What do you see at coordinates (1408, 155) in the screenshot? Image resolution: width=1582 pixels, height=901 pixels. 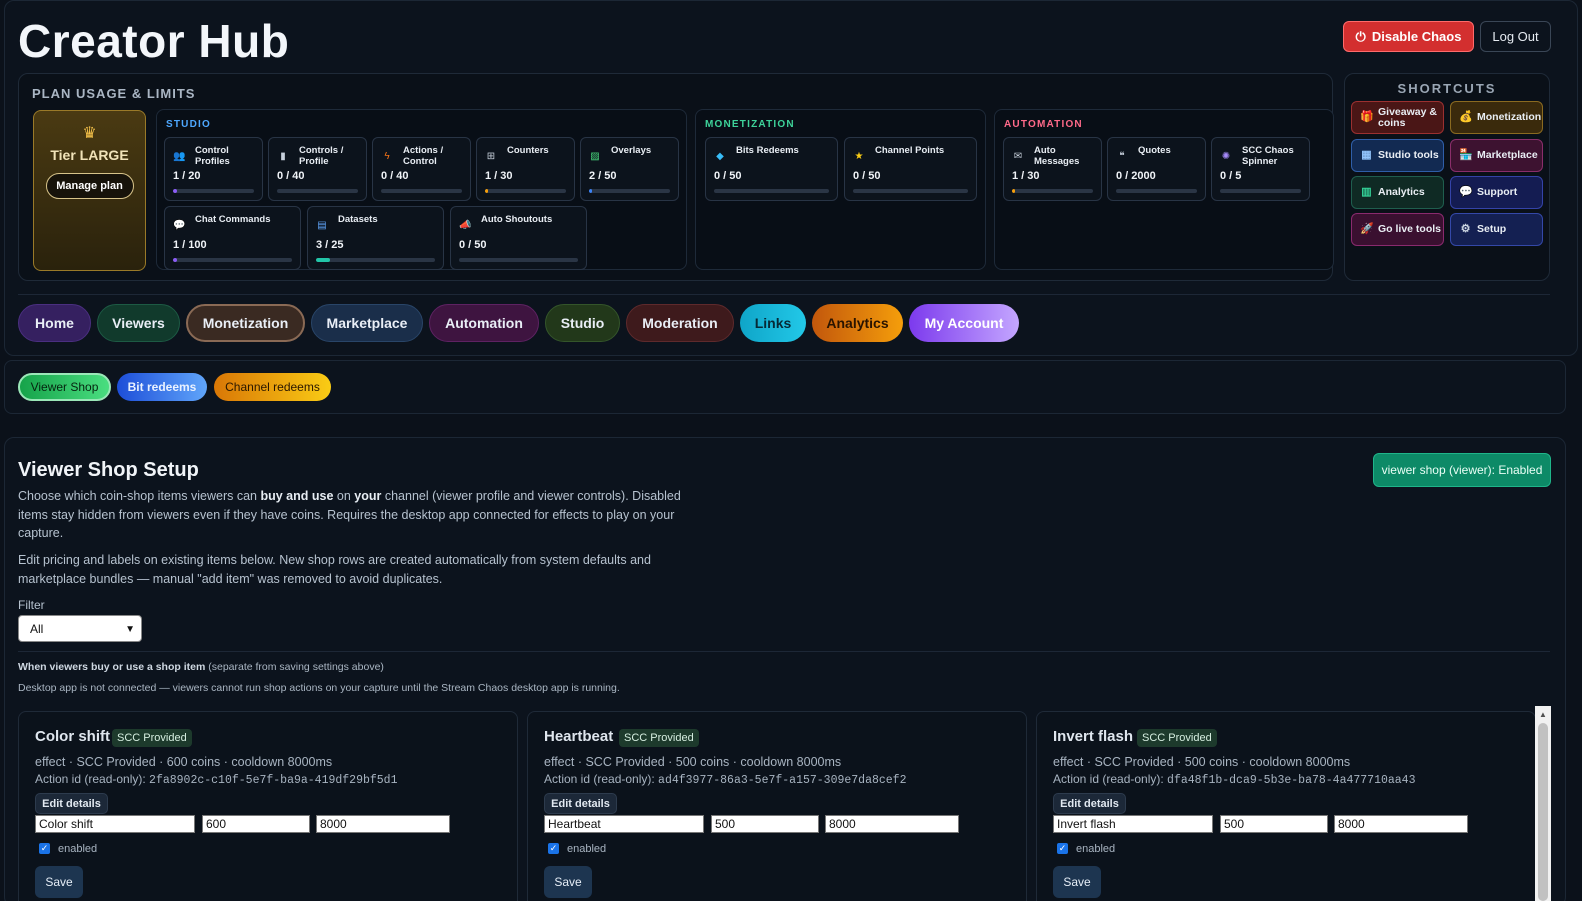 I see `shortcut-label: Studio tools` at bounding box center [1408, 155].